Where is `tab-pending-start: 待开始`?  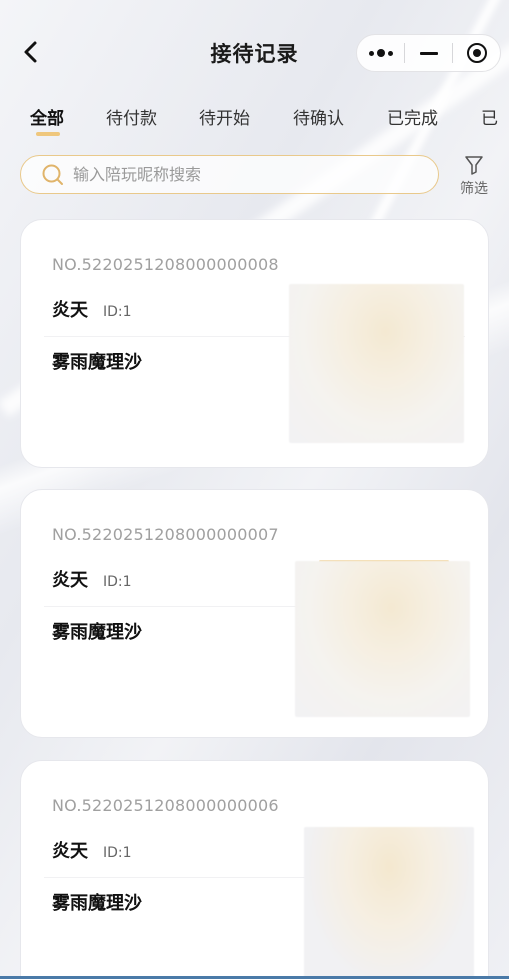 tab-pending-start: 待开始 is located at coordinates (224, 116).